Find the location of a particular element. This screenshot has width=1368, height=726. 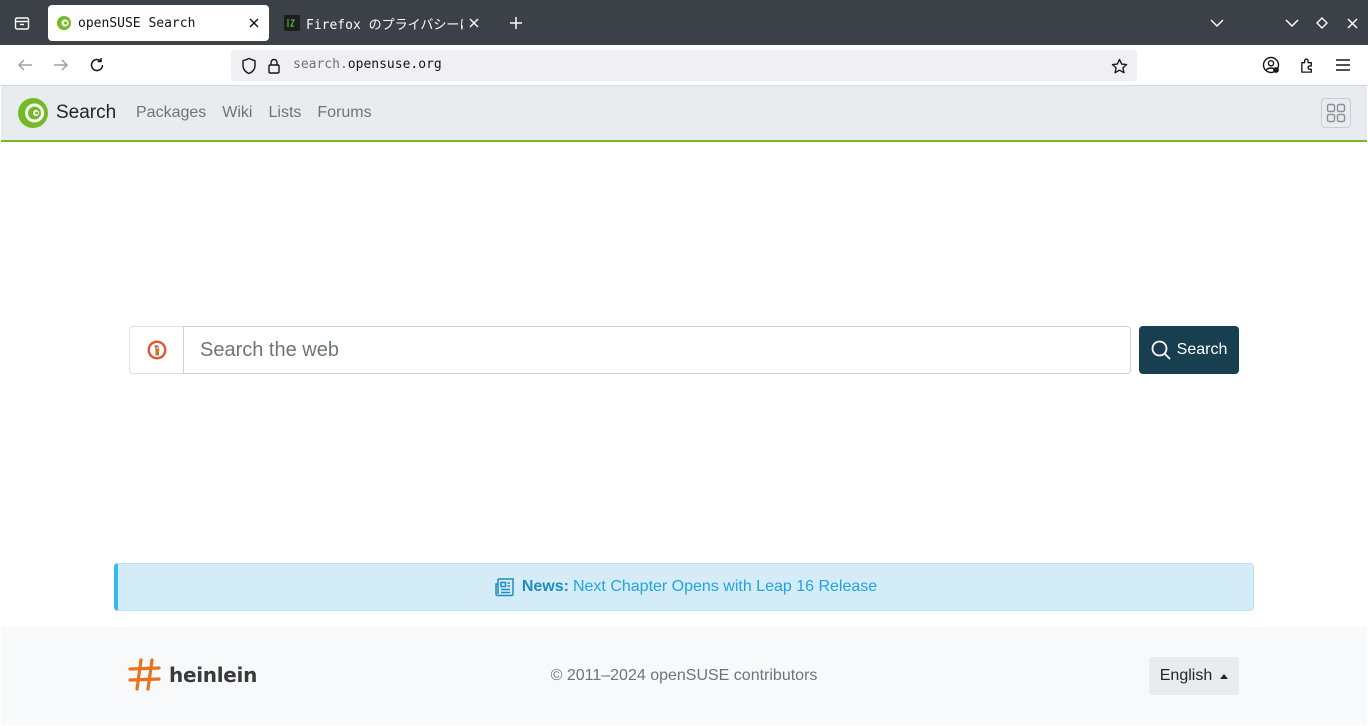

site-header: Search Packages Wiki Lists Forums is located at coordinates (684, 114).